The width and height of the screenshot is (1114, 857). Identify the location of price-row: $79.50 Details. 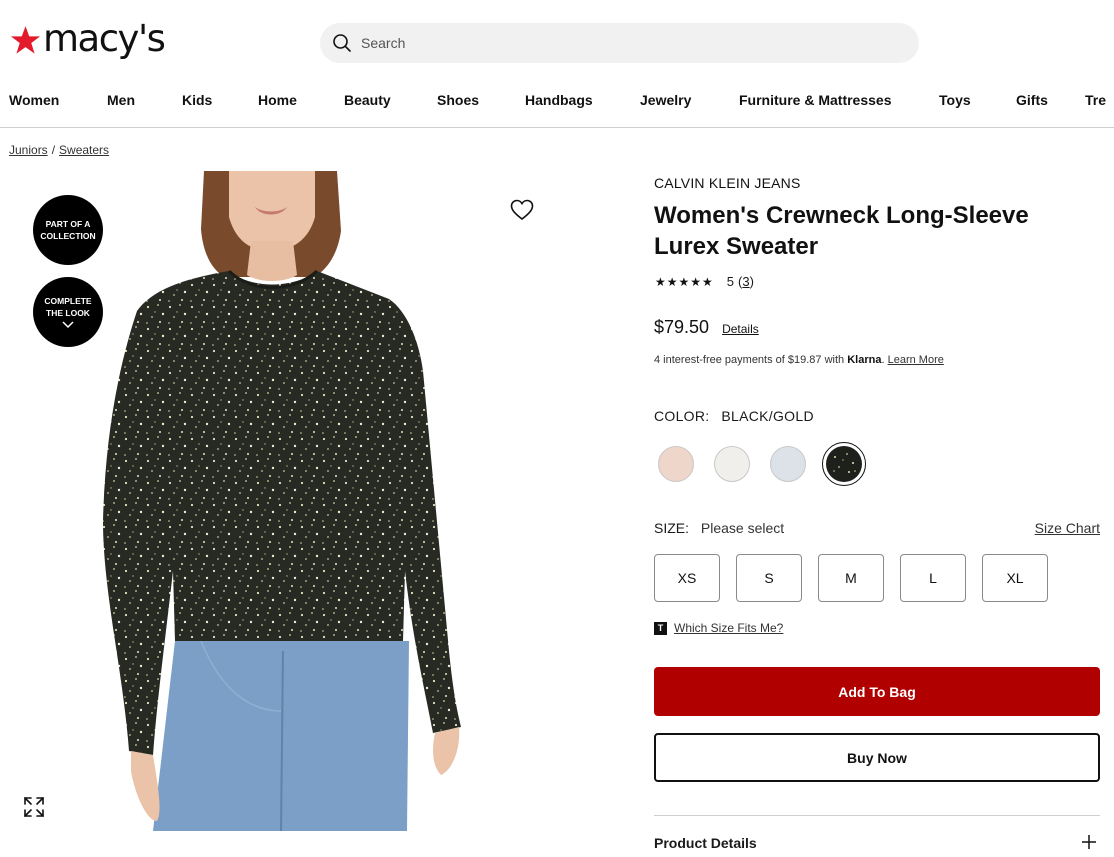
(706, 327).